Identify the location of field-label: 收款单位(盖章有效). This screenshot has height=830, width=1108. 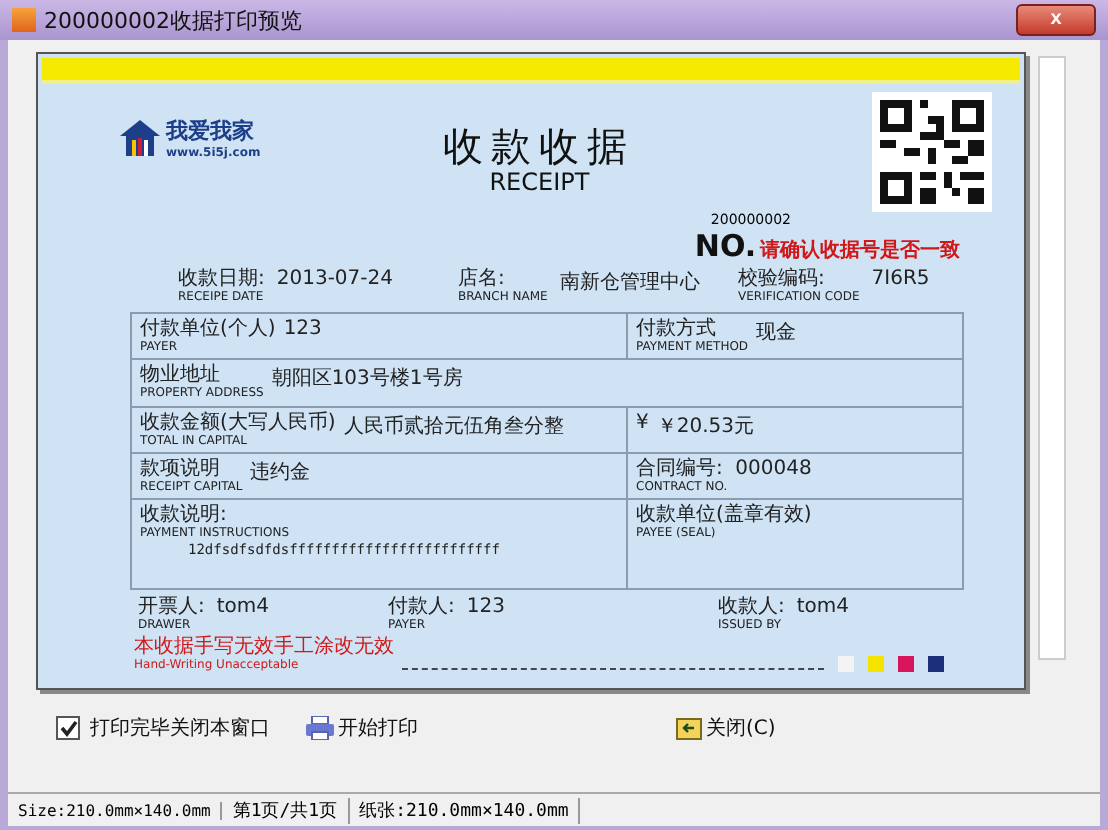
(724, 514).